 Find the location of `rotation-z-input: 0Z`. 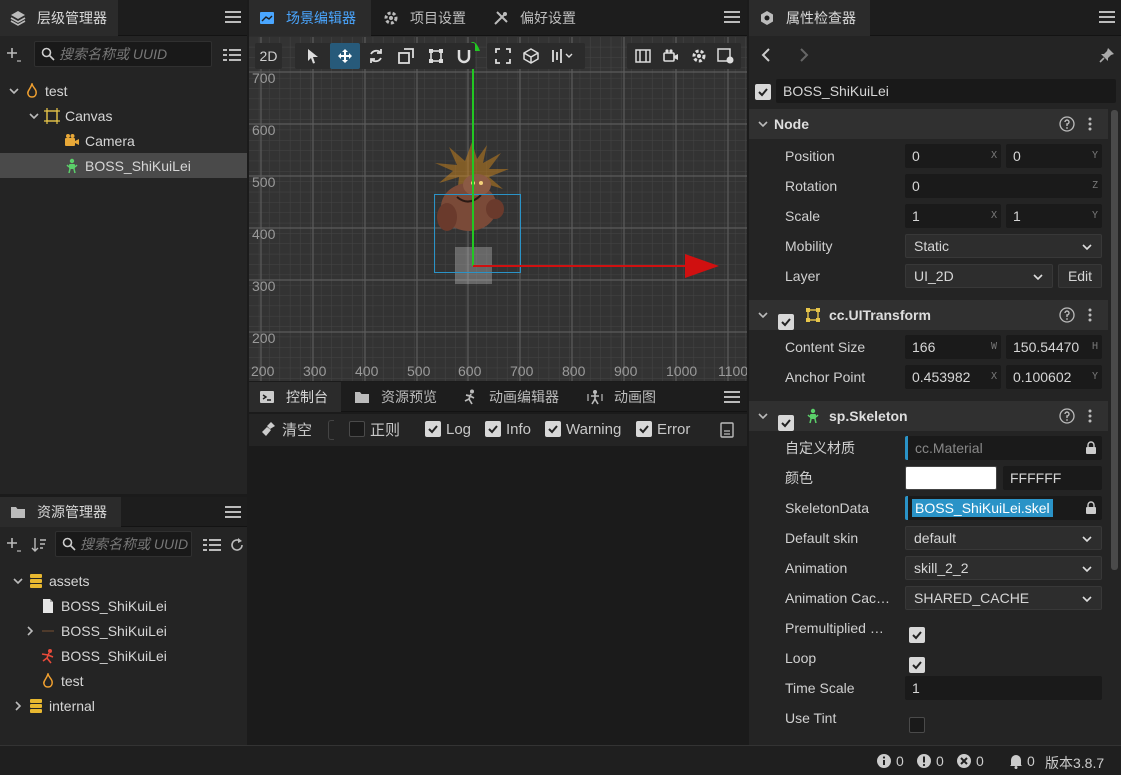

rotation-z-input: 0Z is located at coordinates (1003, 186).